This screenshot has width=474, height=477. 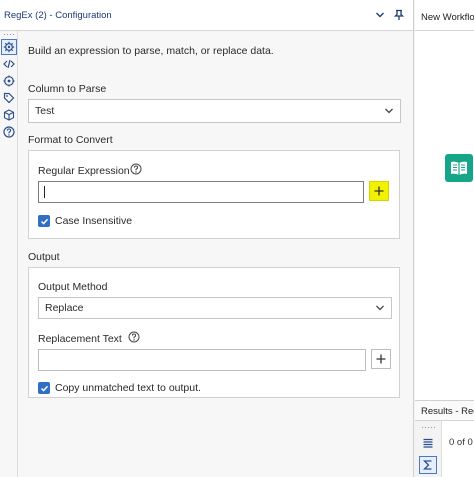 What do you see at coordinates (9, 64) in the screenshot?
I see `code-icon` at bounding box center [9, 64].